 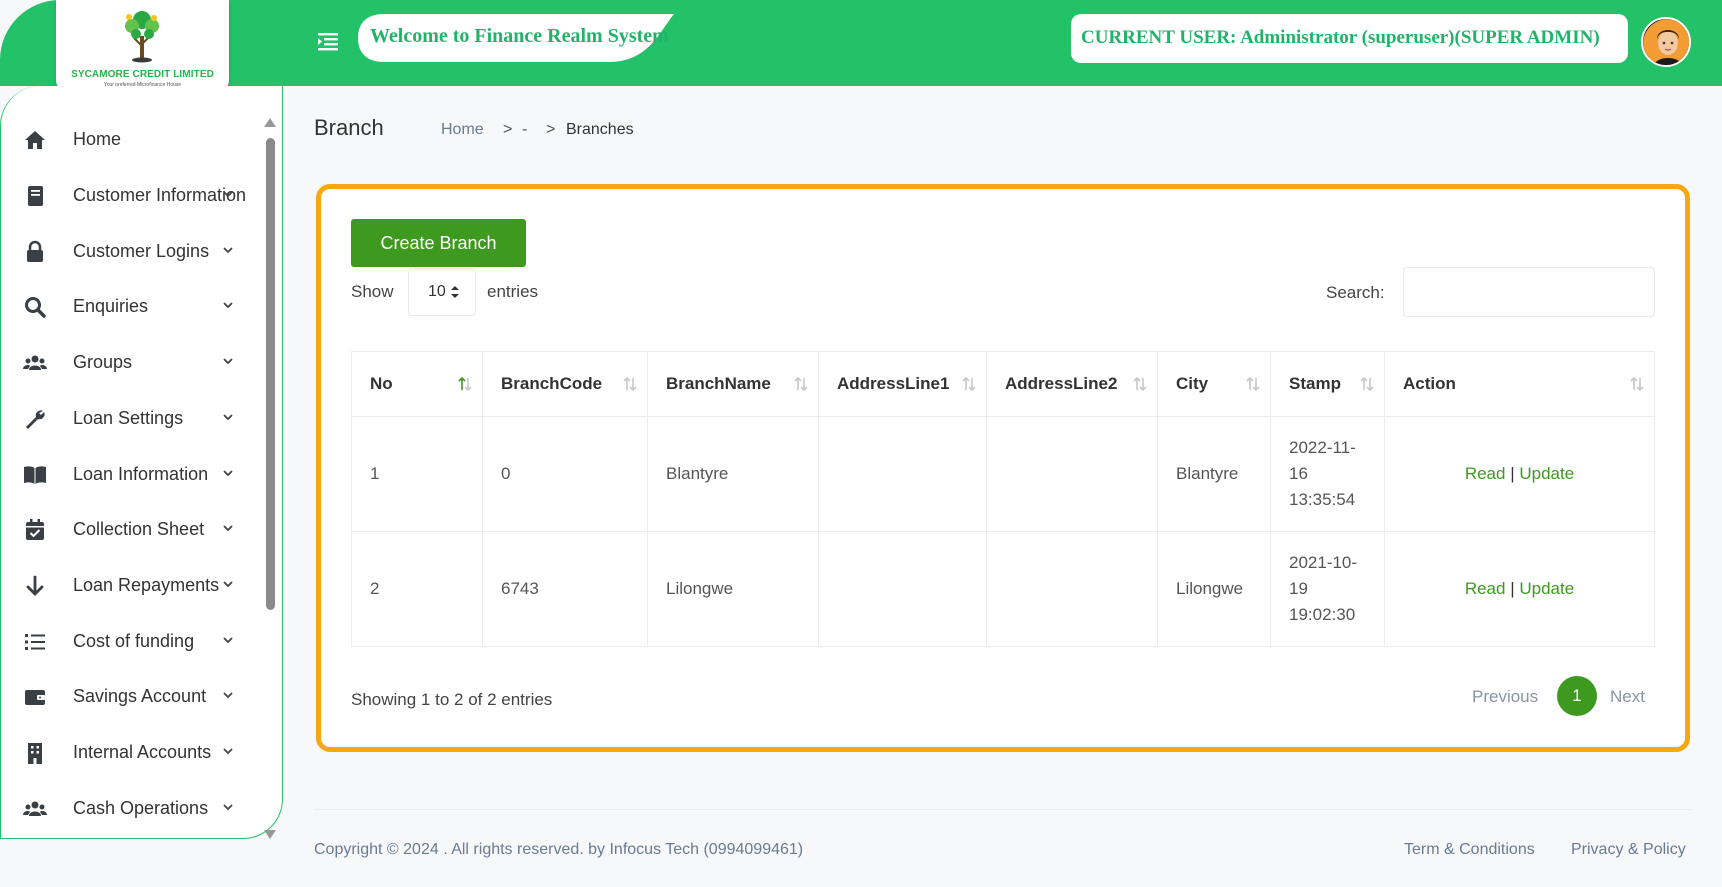 I want to click on sidebar-item-internal-accounts: Internal Accounts, so click(x=132, y=753).